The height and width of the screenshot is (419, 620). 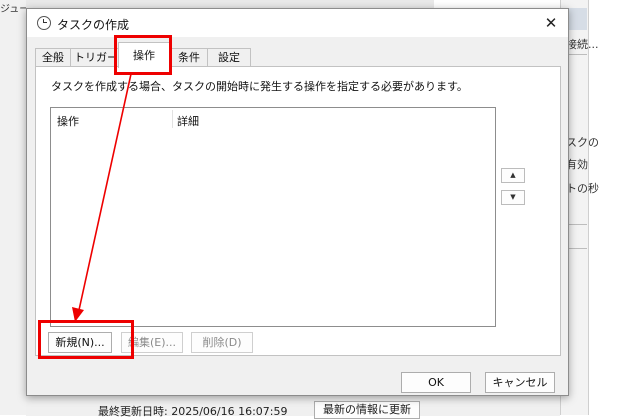 I want to click on arrow-line, so click(x=105, y=192).